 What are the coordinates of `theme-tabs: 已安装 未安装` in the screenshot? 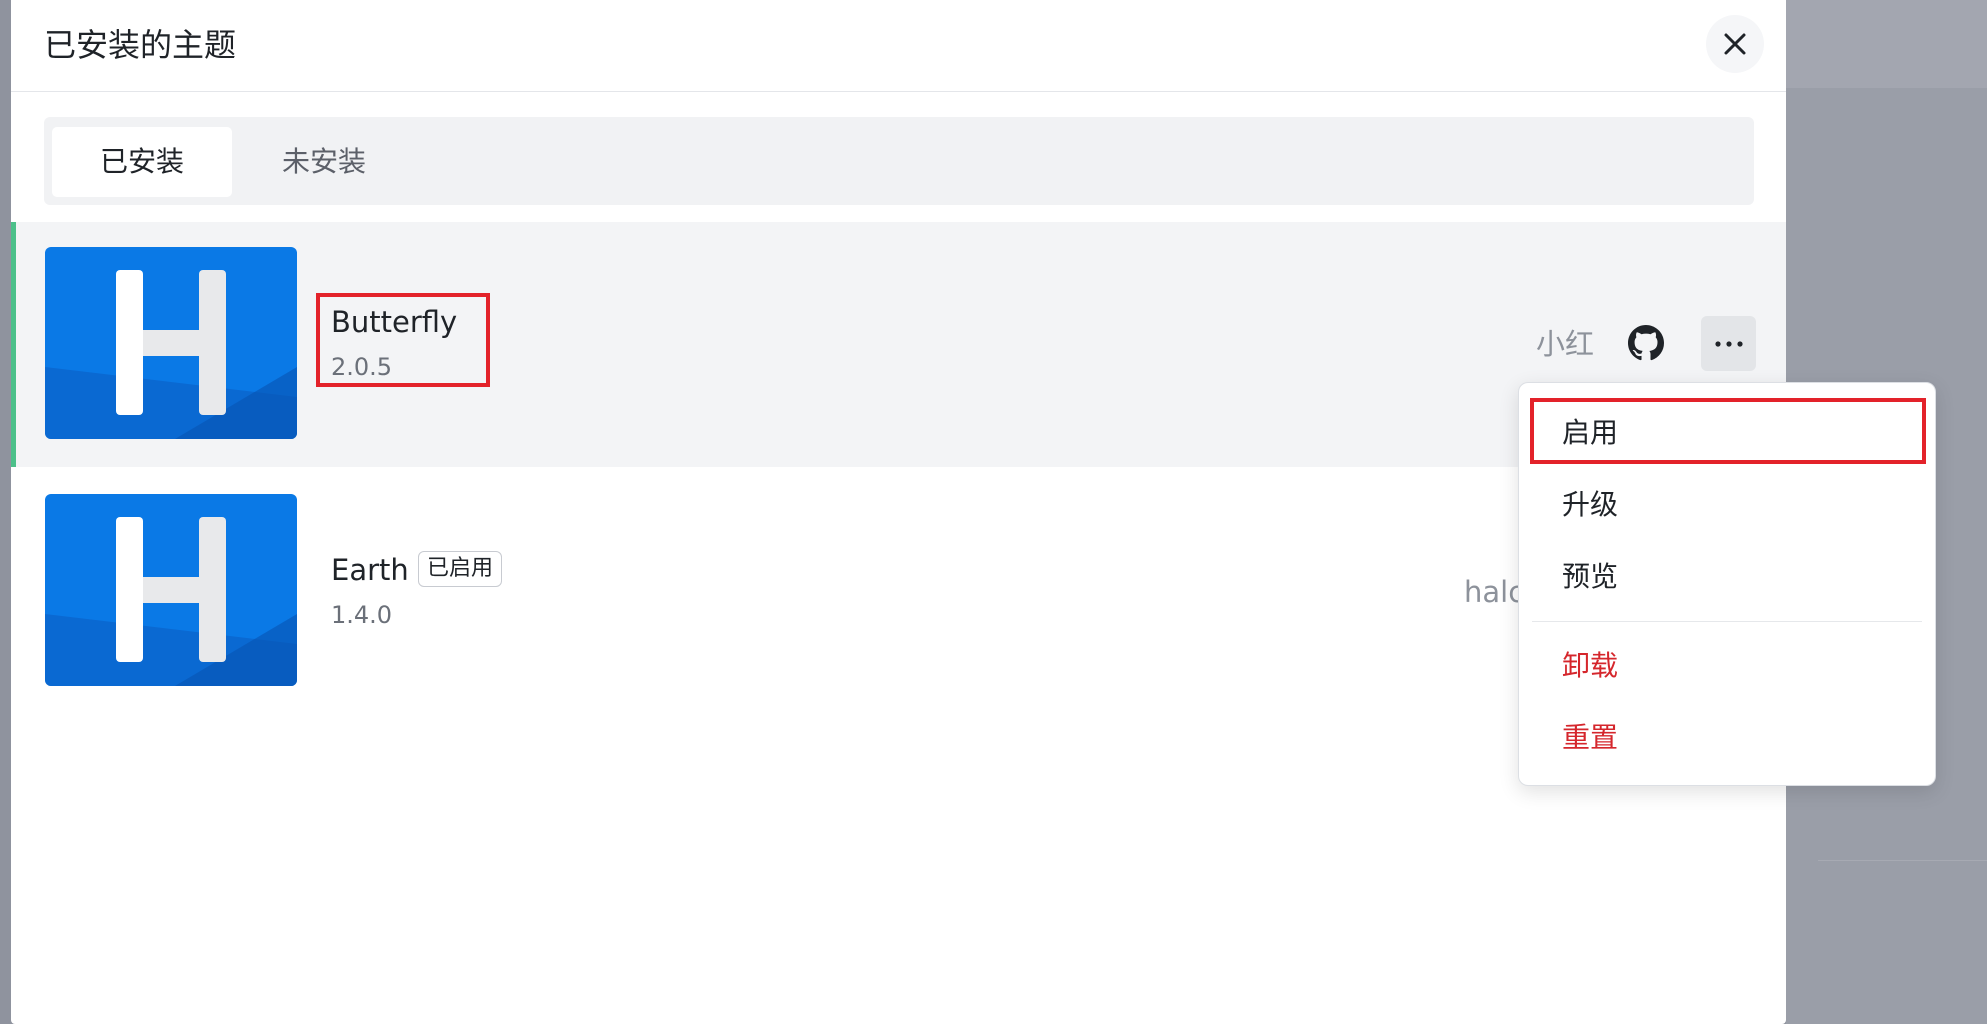 It's located at (899, 161).